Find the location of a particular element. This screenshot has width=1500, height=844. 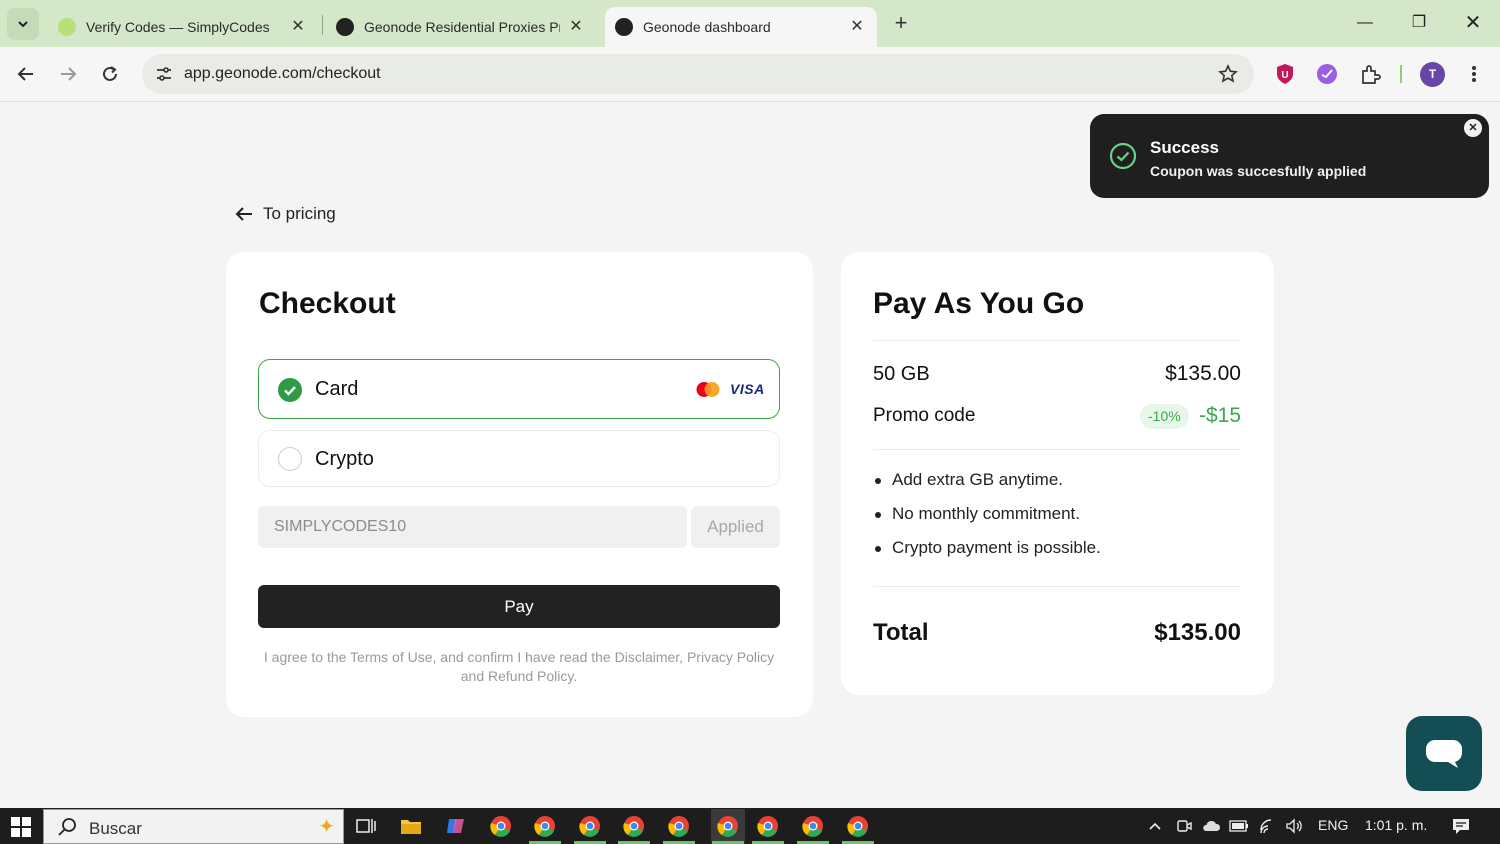

site-settings-icon is located at coordinates (164, 74).